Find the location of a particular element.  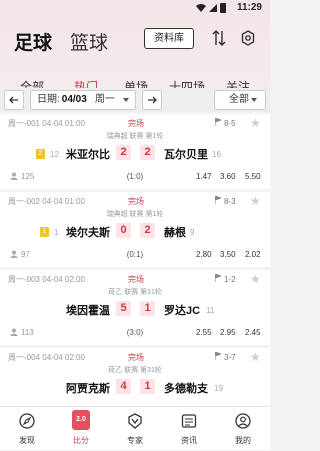

league-filter-value: 全部 is located at coordinates (239, 99).